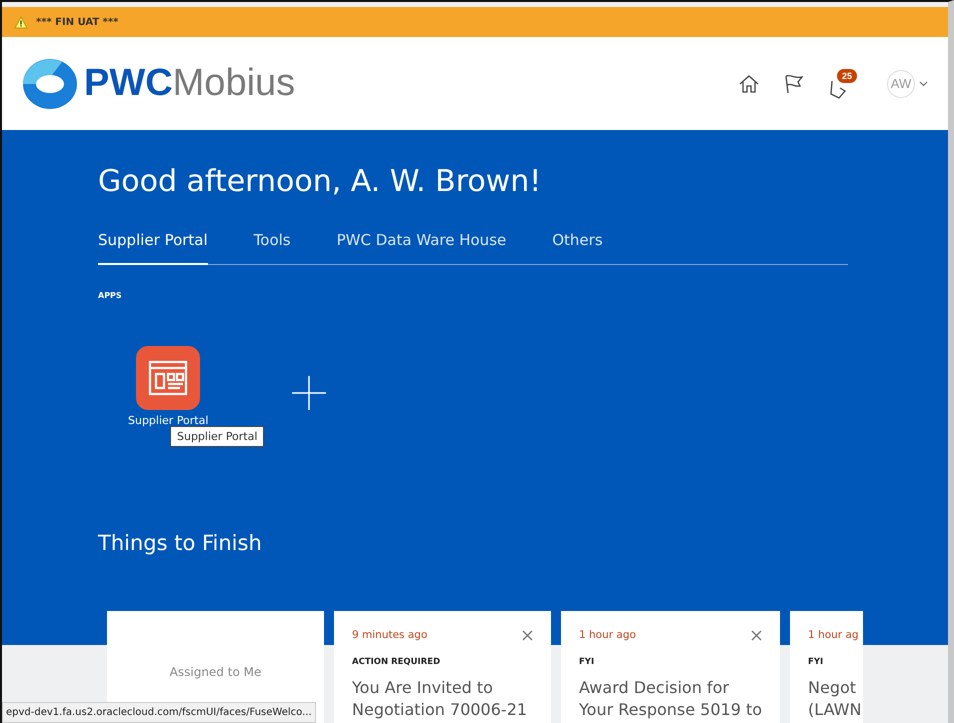 The image size is (954, 723). Describe the element at coordinates (845, 83) in the screenshot. I see `notifications-button: 25` at that location.